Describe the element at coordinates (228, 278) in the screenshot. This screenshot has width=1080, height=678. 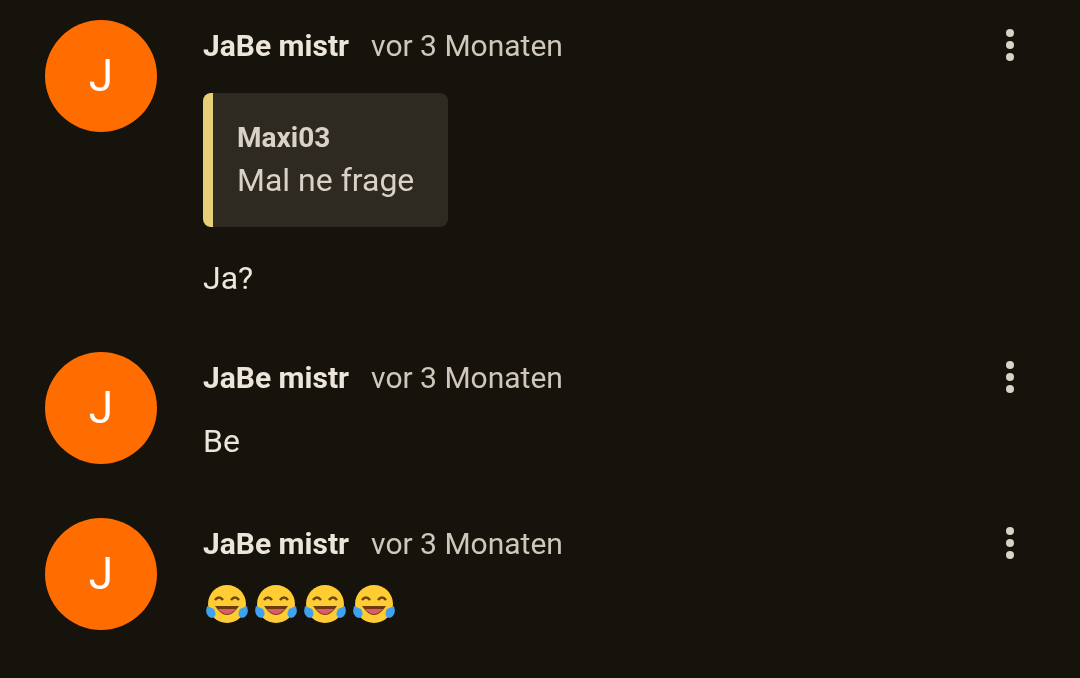
I see `comment-text: Ja?` at that location.